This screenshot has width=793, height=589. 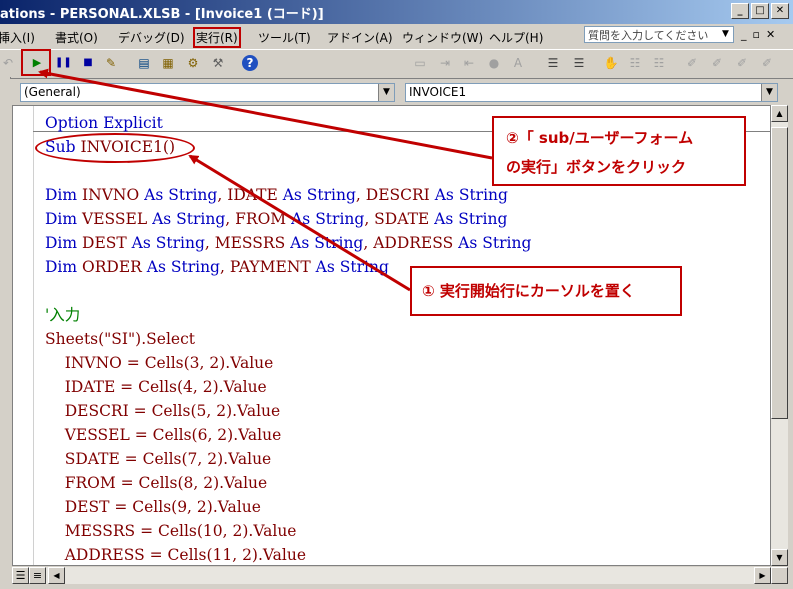 I want to click on help-question-input: 質問を入力してください, so click(x=659, y=34).